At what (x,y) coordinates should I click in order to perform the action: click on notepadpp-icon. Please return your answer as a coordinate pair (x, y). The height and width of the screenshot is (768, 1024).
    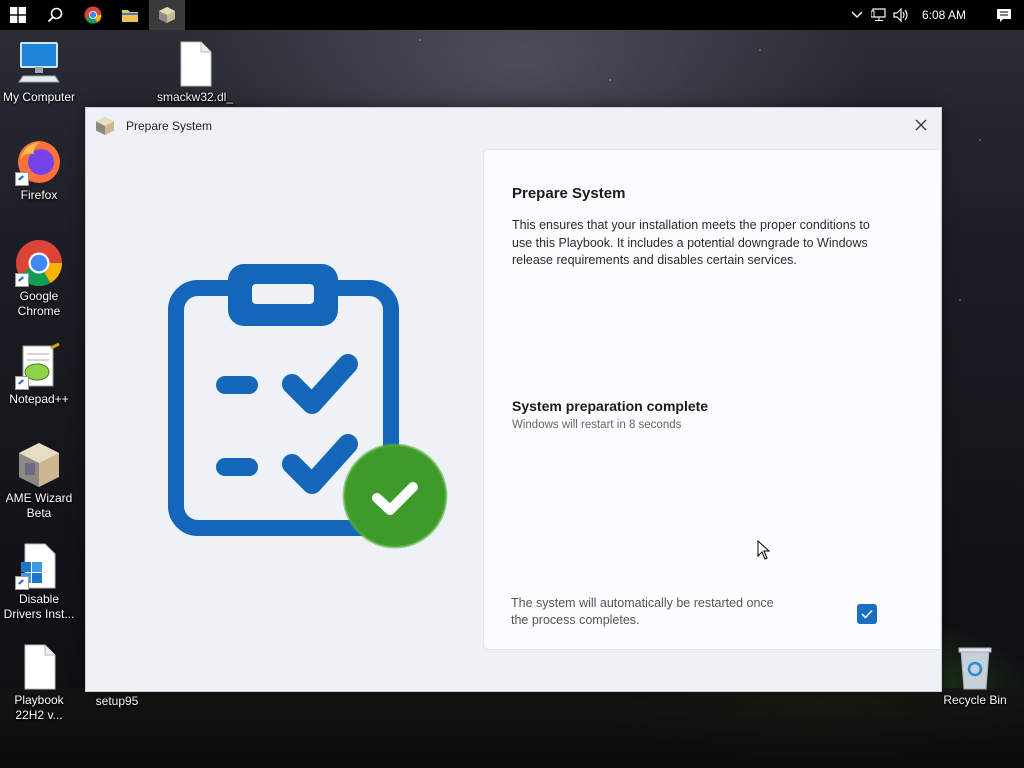
    Looking at the image, I should click on (39, 366).